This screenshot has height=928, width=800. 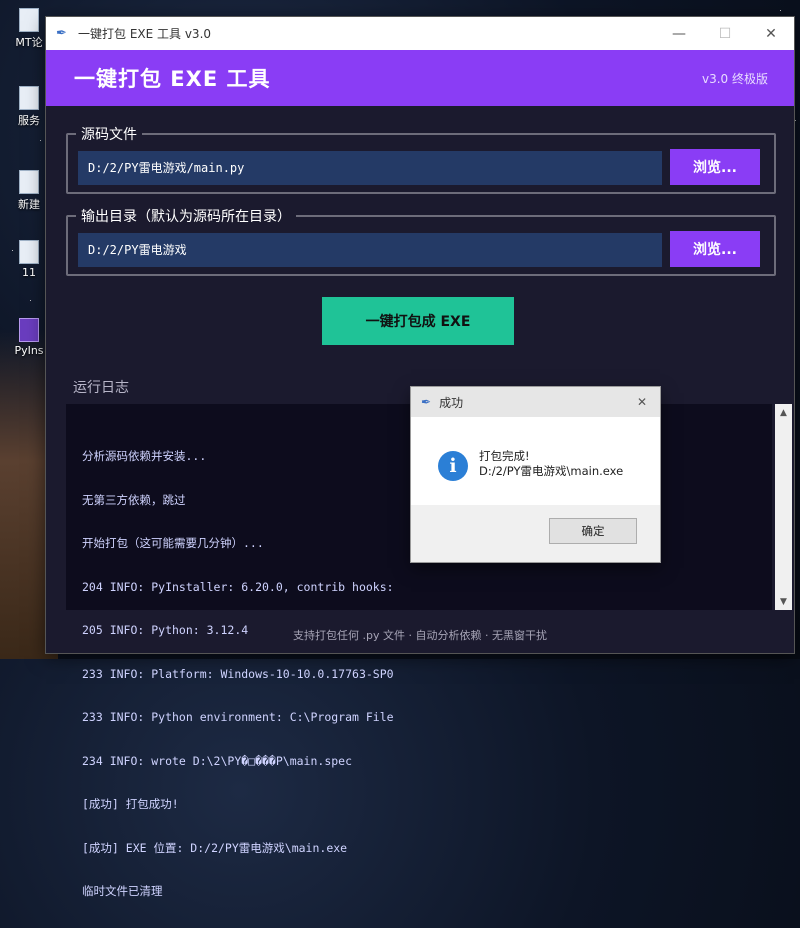 What do you see at coordinates (370, 250) in the screenshot?
I see `output-dir-input: D:/2/PY雷电游戏` at bounding box center [370, 250].